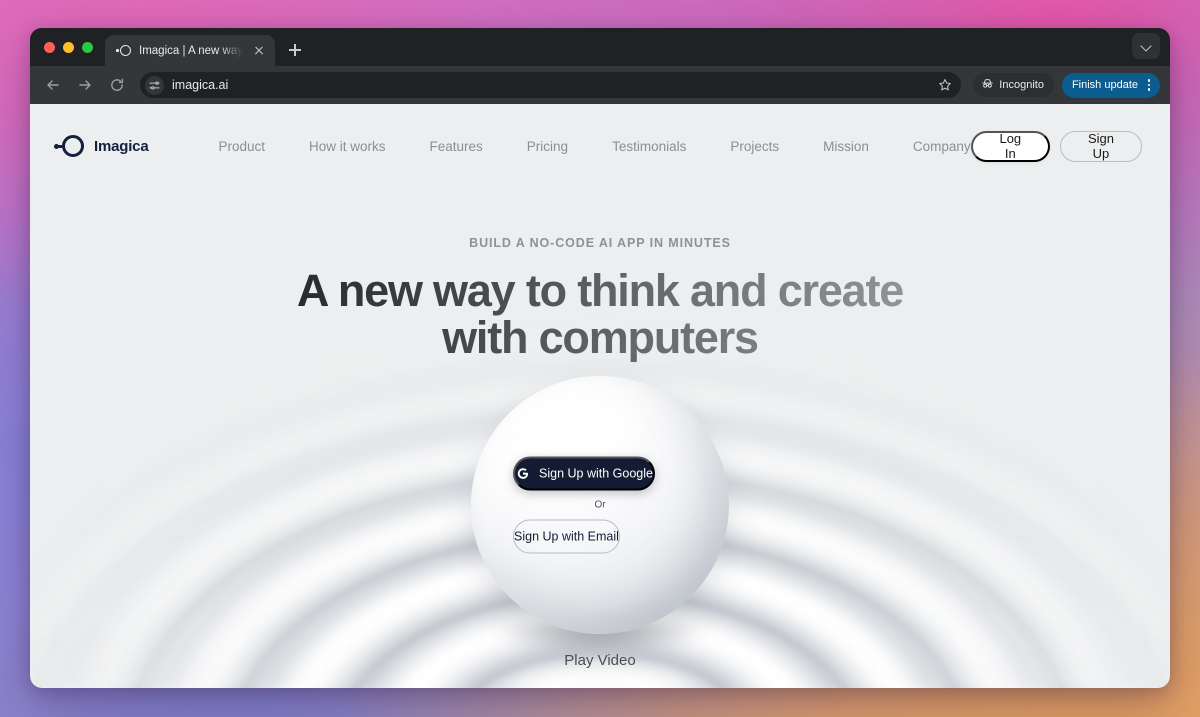 The image size is (1200, 717). Describe the element at coordinates (551, 85) in the screenshot. I see `address-bar: imagica.ai` at that location.